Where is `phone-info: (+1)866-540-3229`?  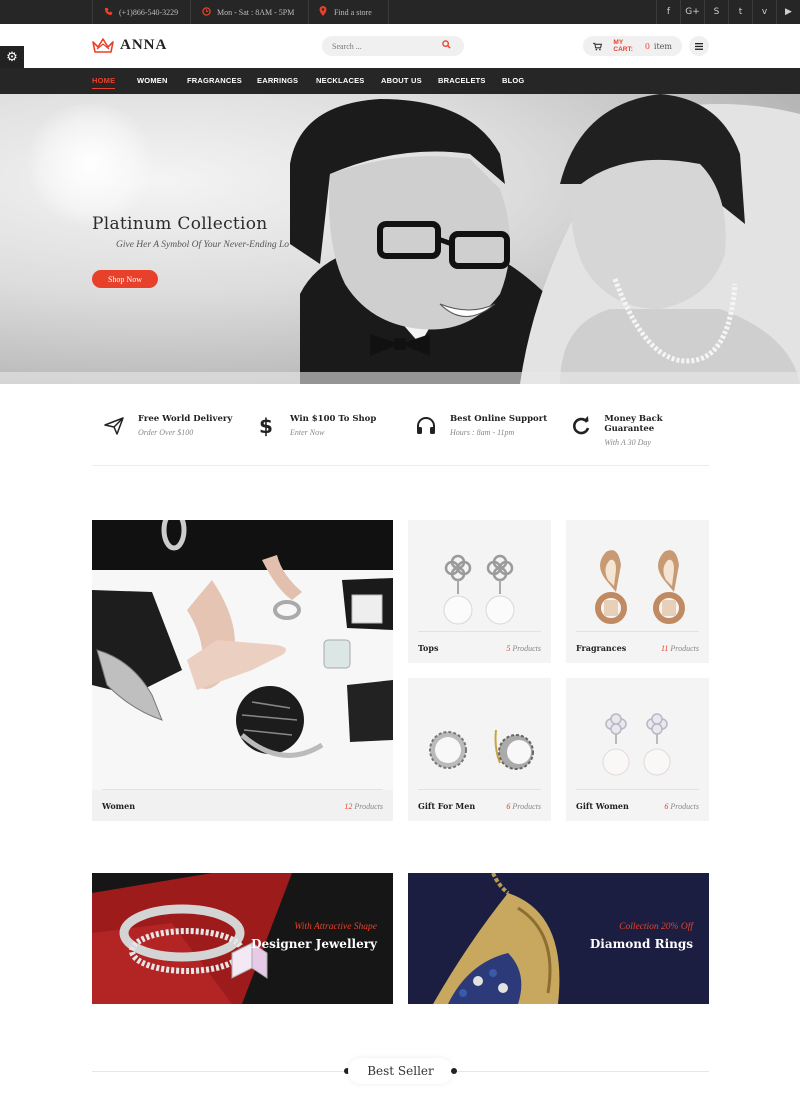
phone-info: (+1)866-540-3229 is located at coordinates (140, 12).